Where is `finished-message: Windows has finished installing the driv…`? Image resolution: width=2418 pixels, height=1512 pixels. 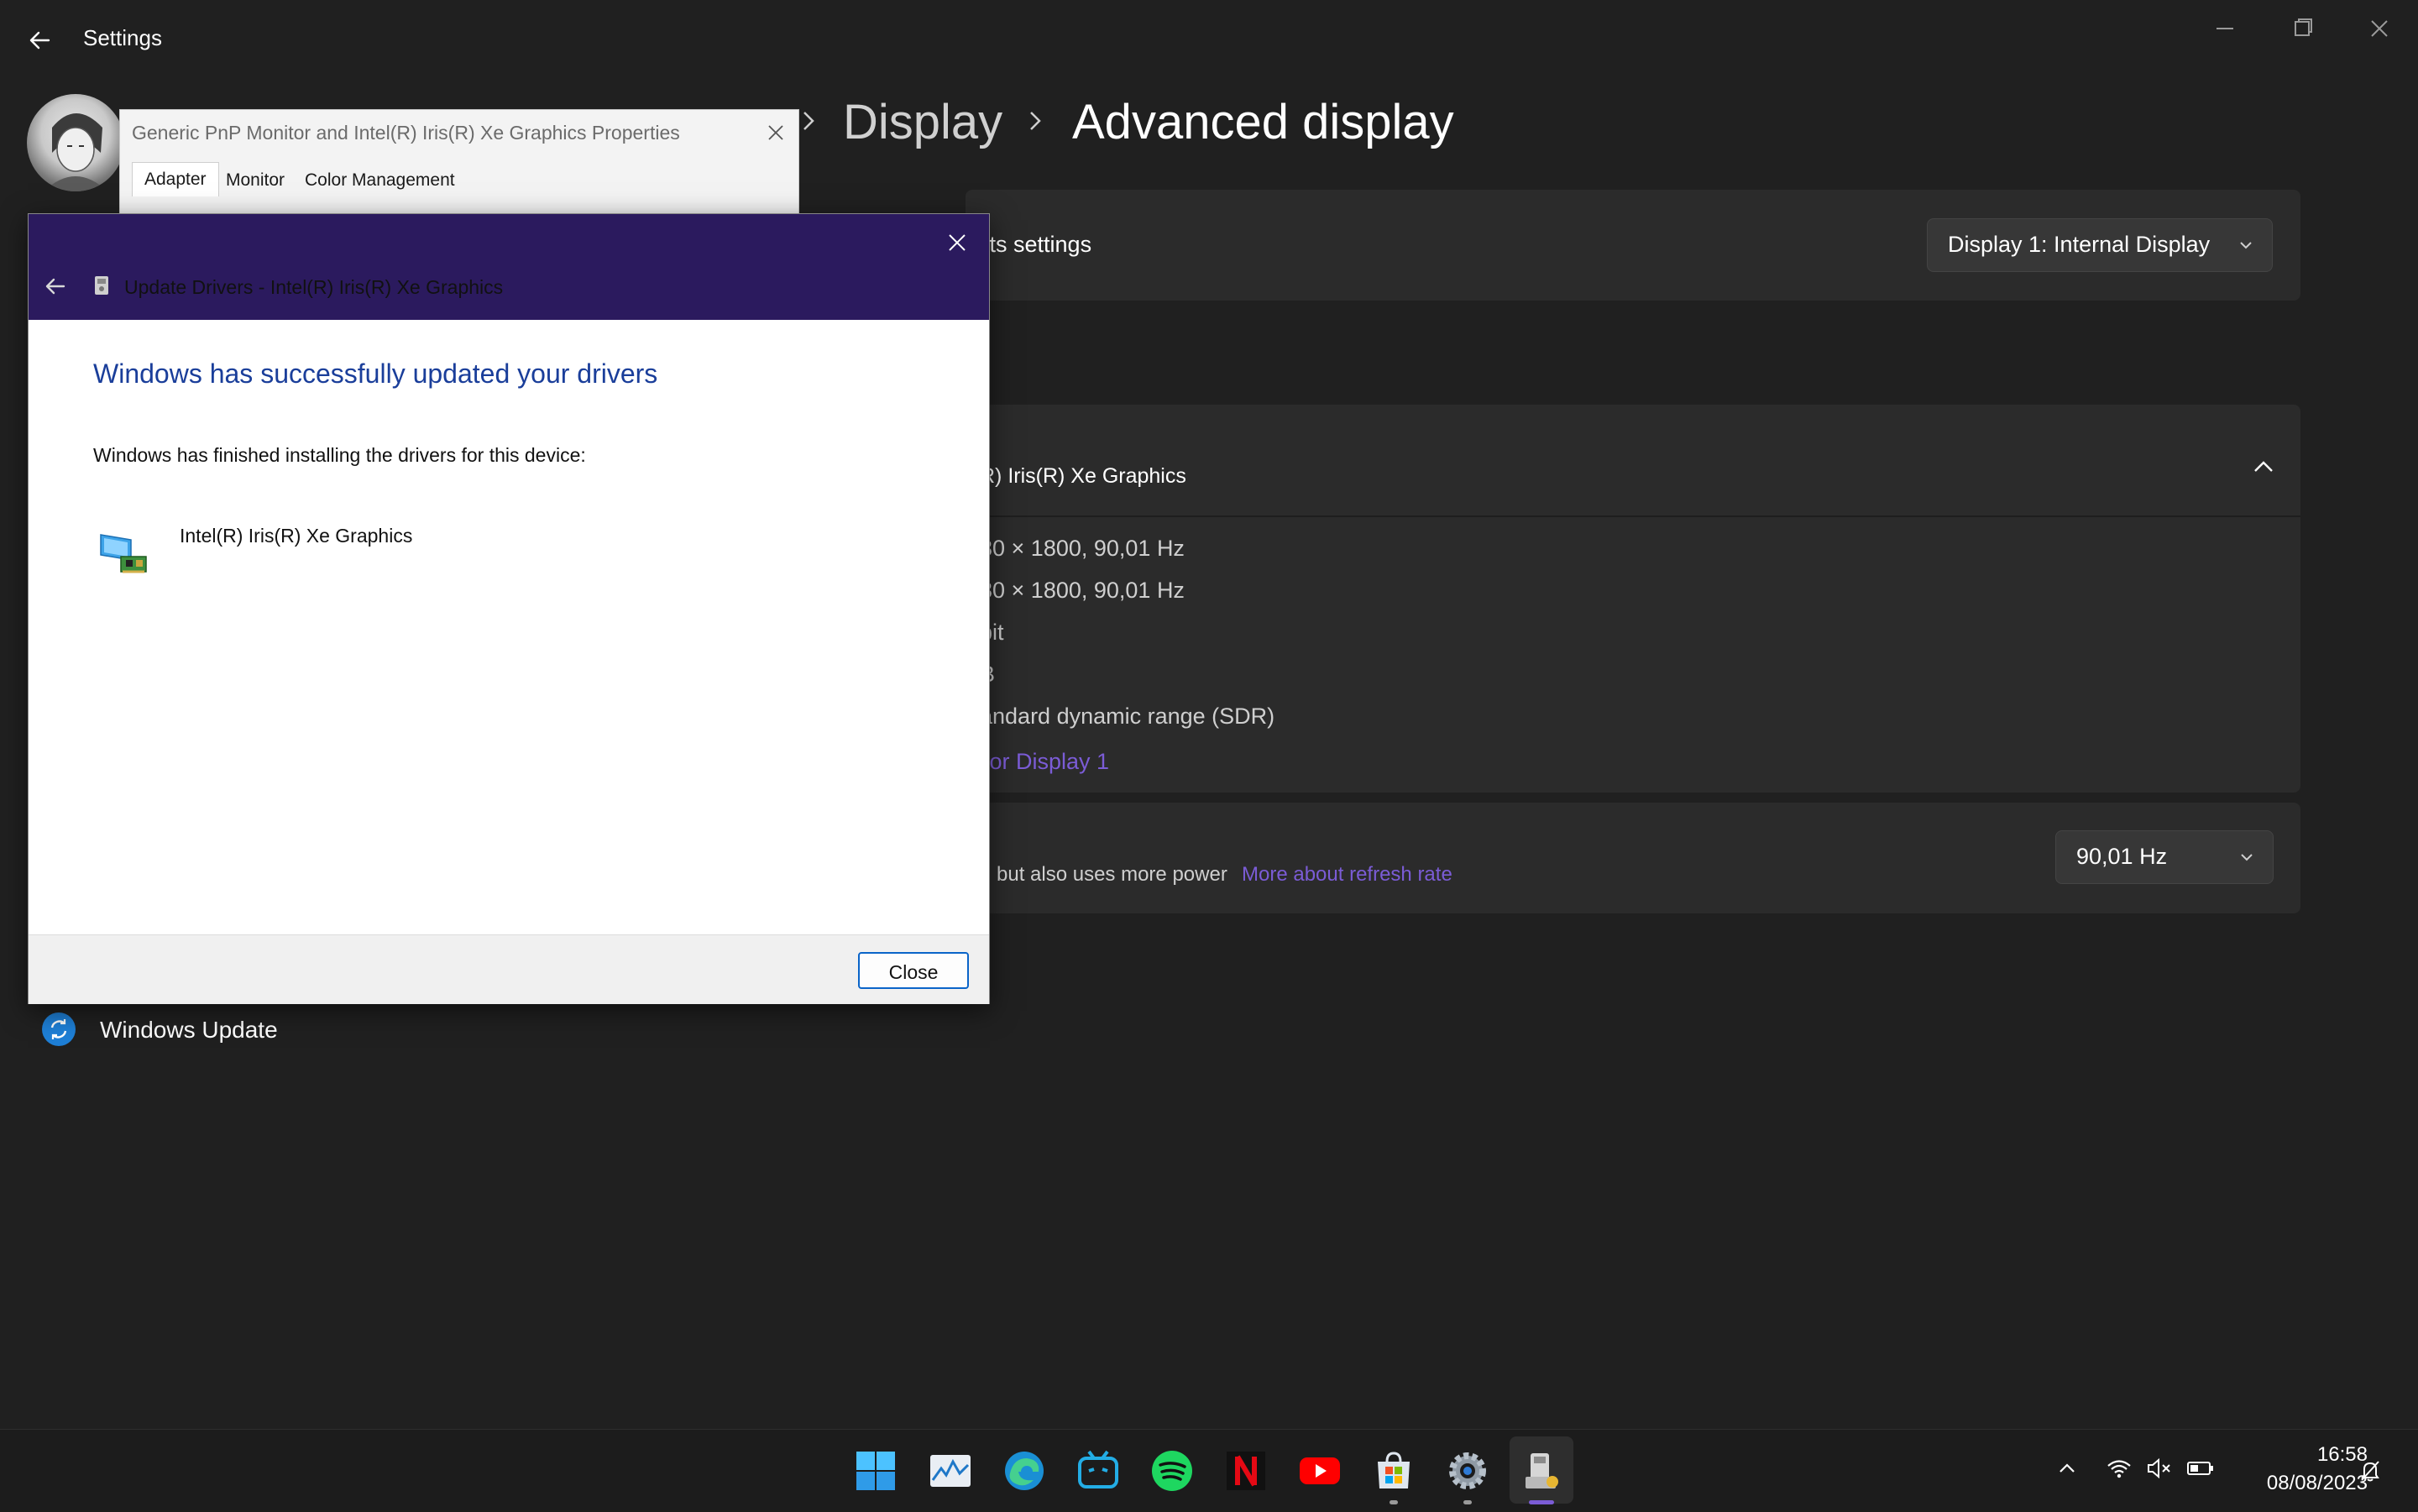 finished-message: Windows has finished installing the driv… is located at coordinates (339, 455).